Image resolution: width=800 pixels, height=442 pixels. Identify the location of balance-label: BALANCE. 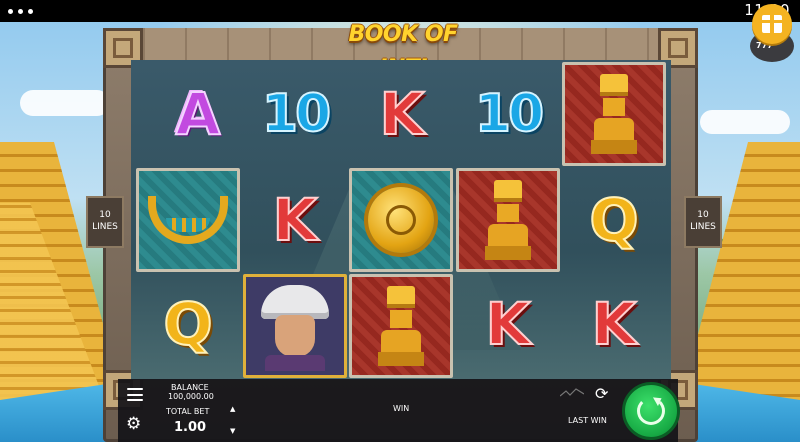
(190, 387).